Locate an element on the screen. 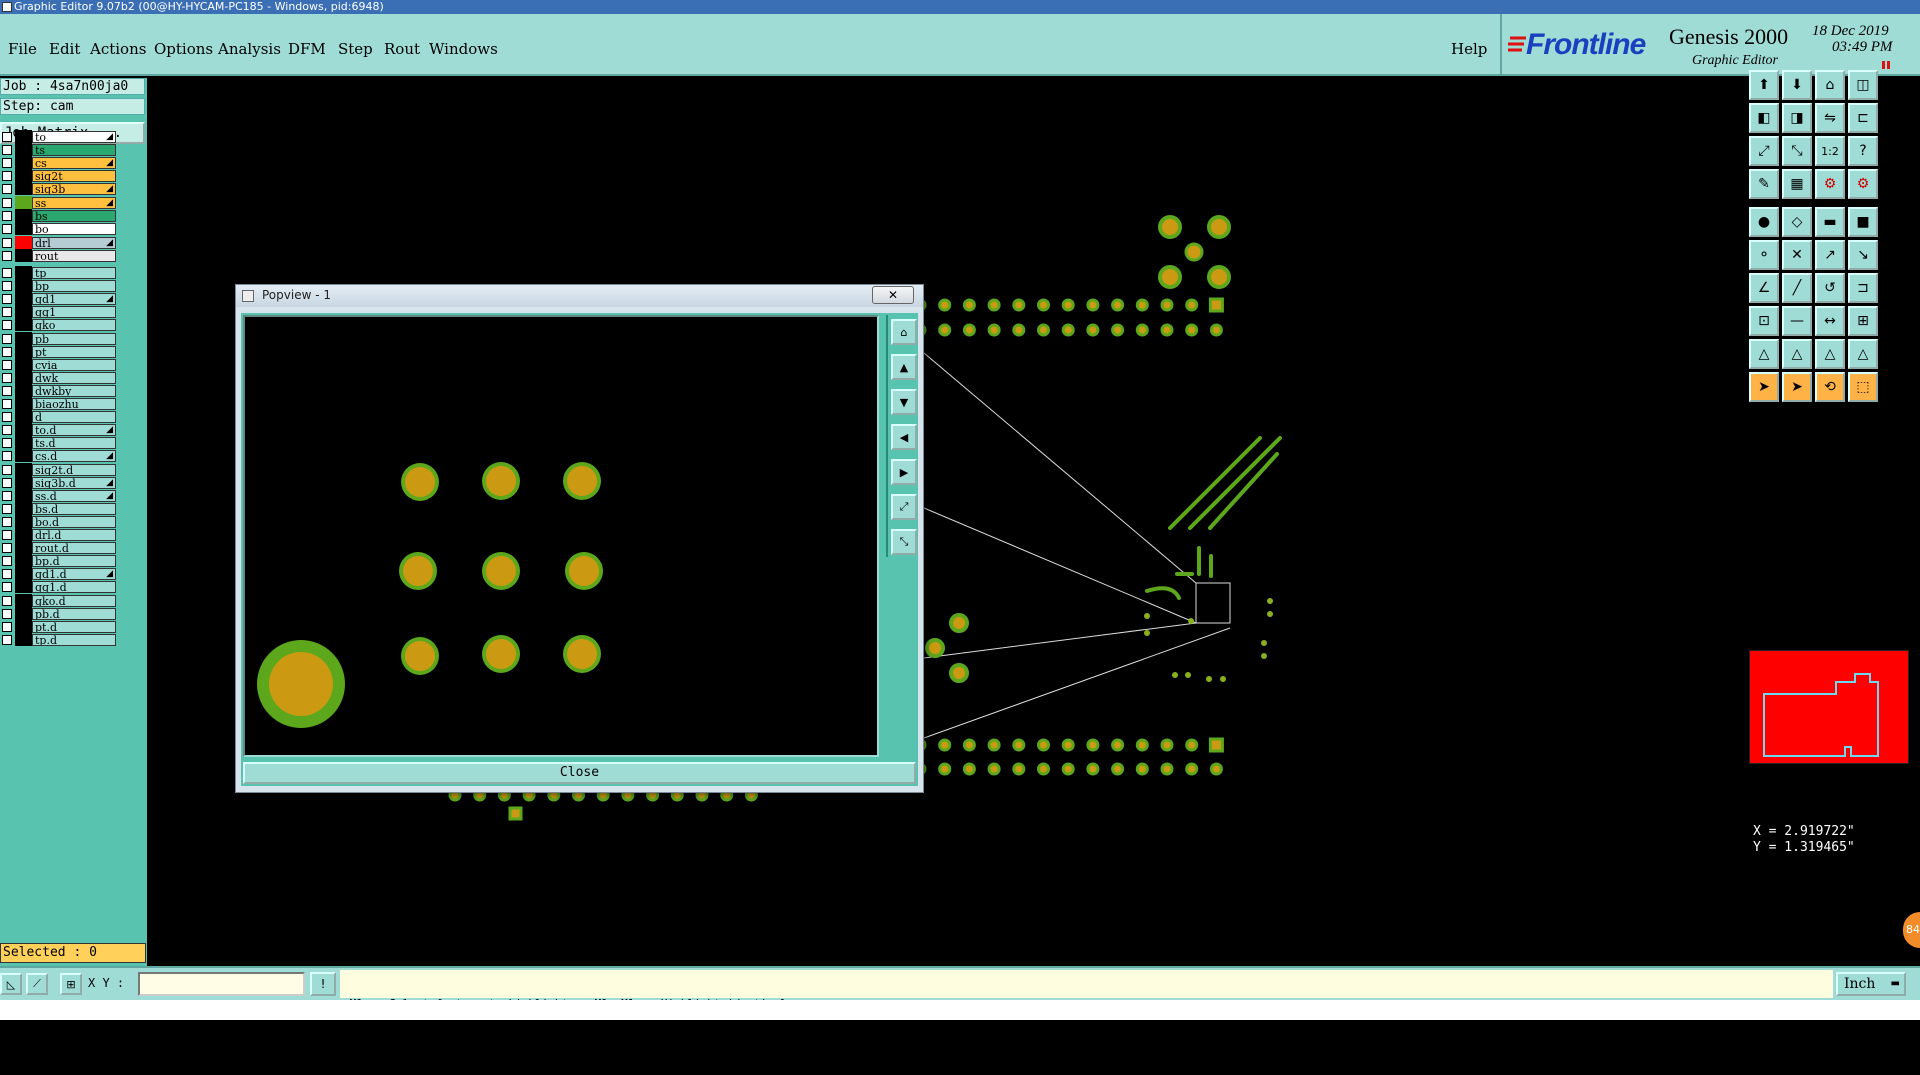  layer-row-sig2t-d: sig2t.d is located at coordinates (59, 469).